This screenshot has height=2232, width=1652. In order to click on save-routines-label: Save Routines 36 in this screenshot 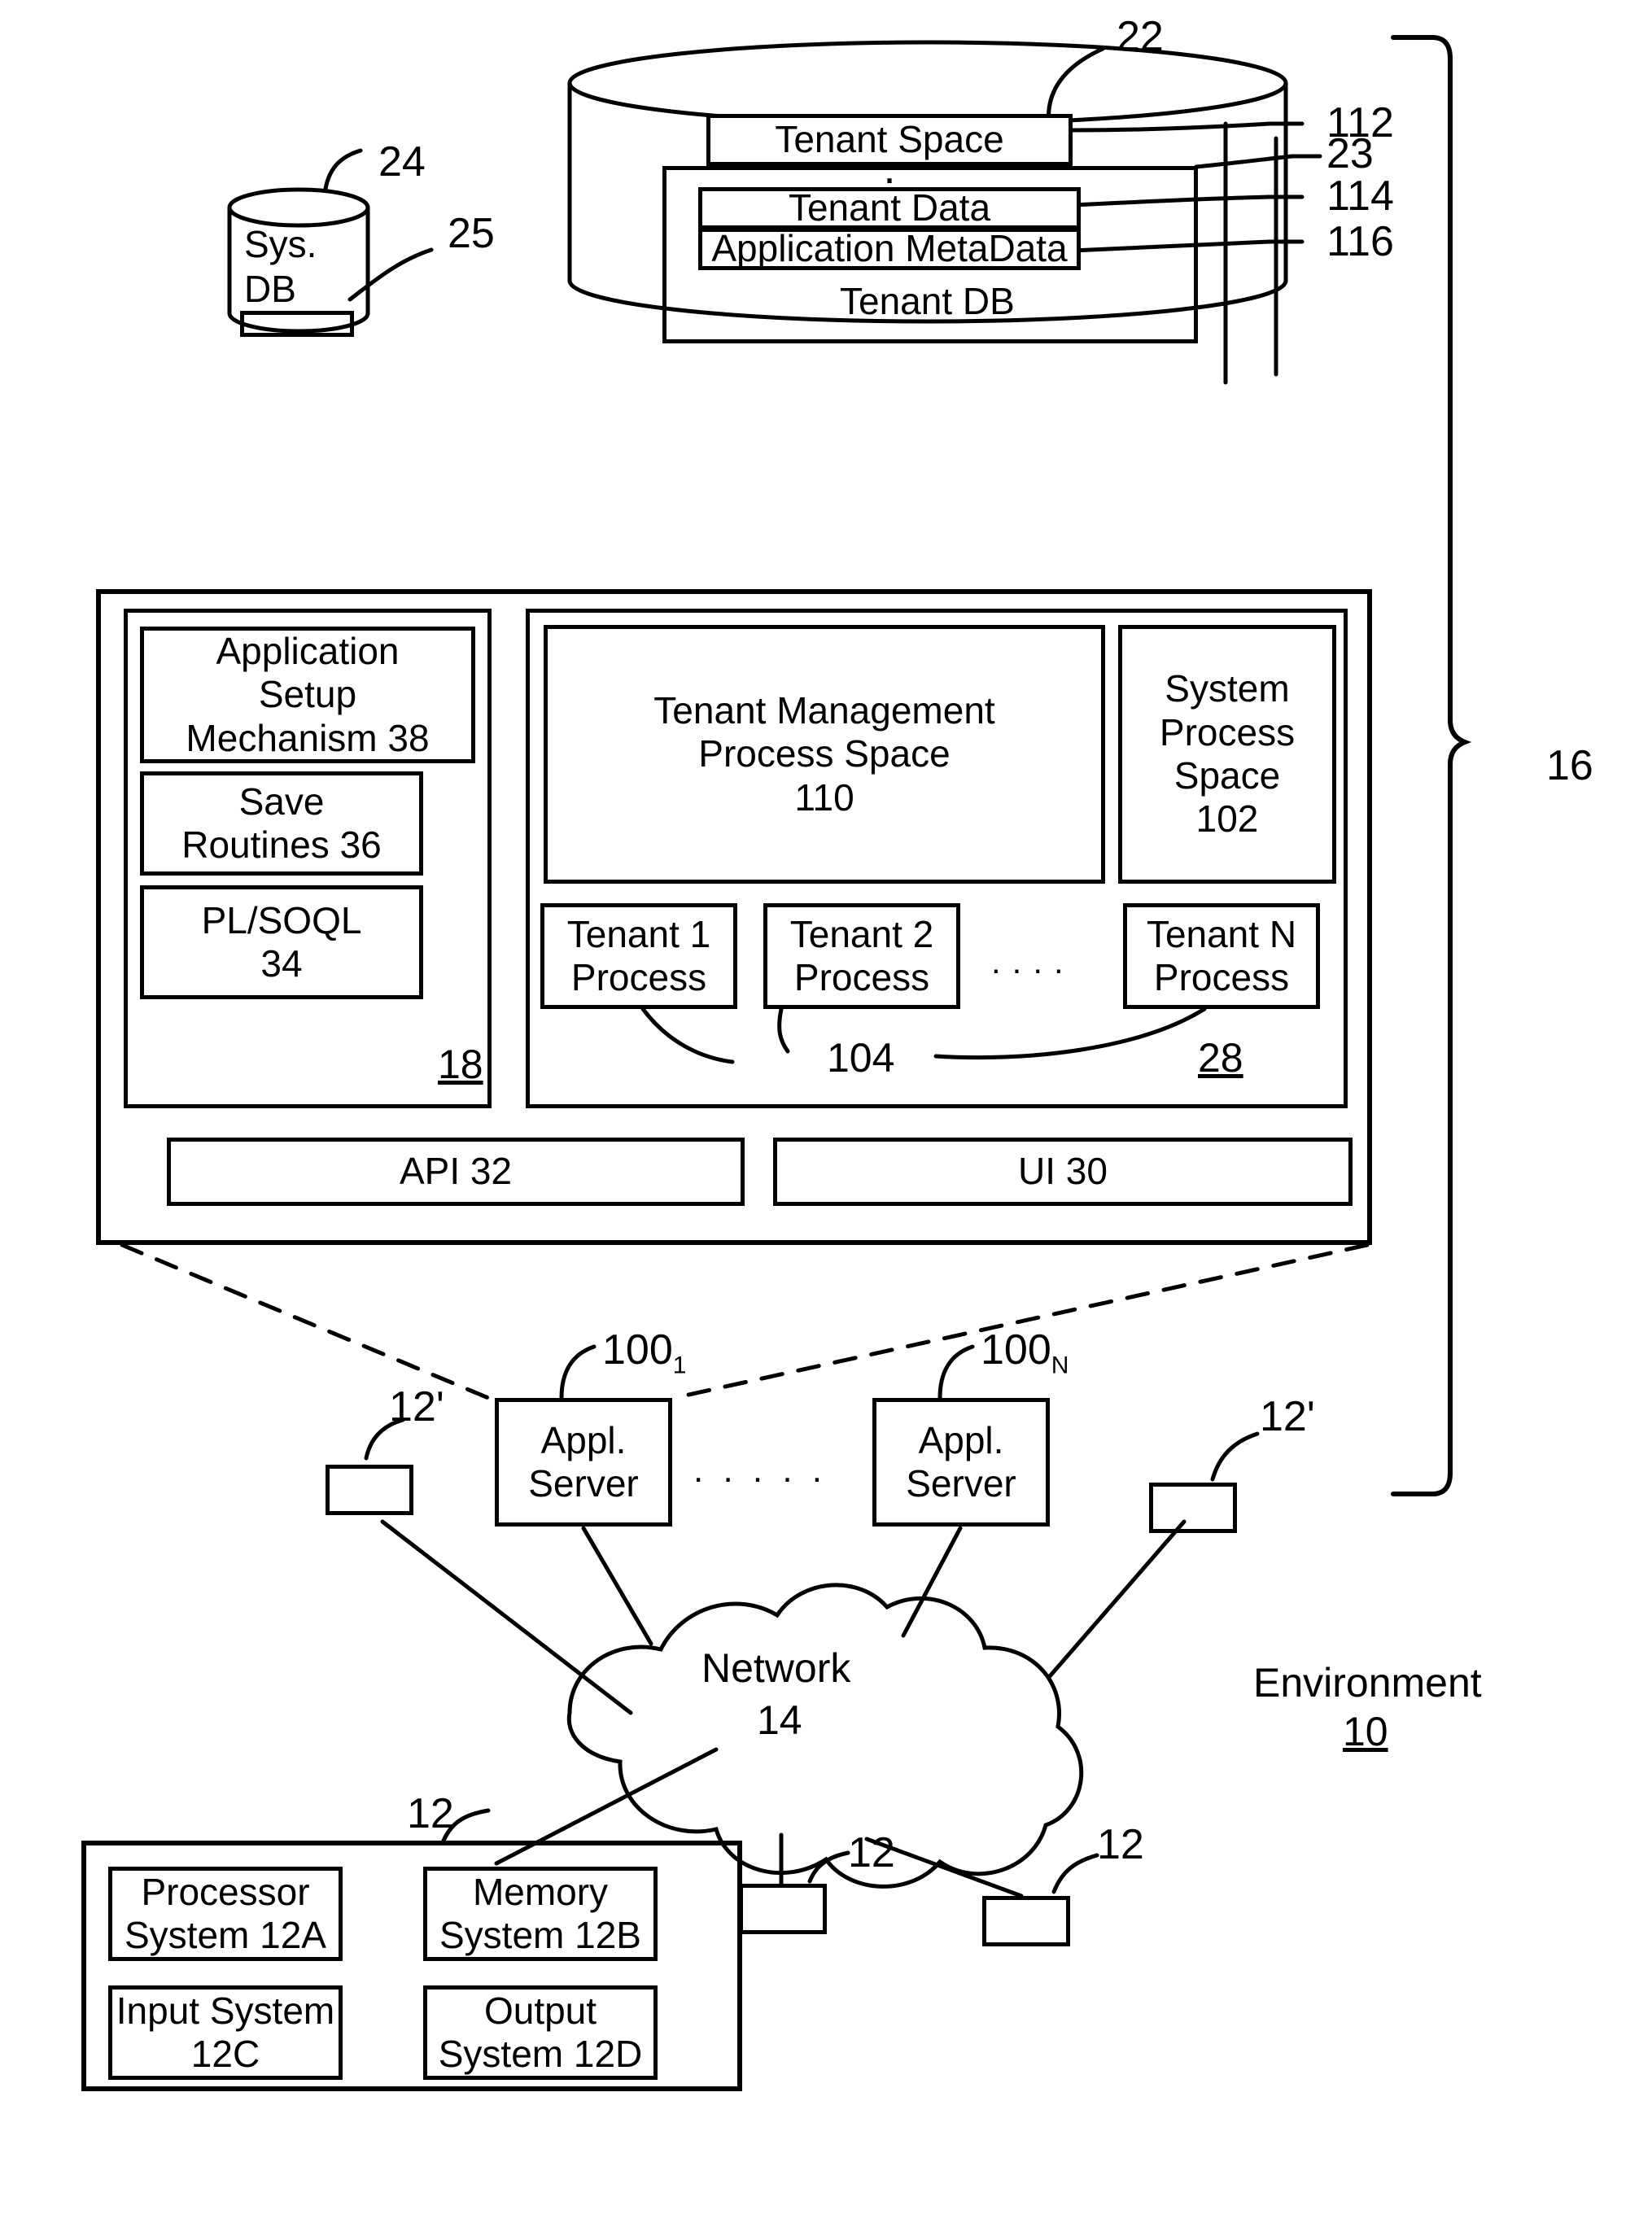, I will do `click(281, 823)`.